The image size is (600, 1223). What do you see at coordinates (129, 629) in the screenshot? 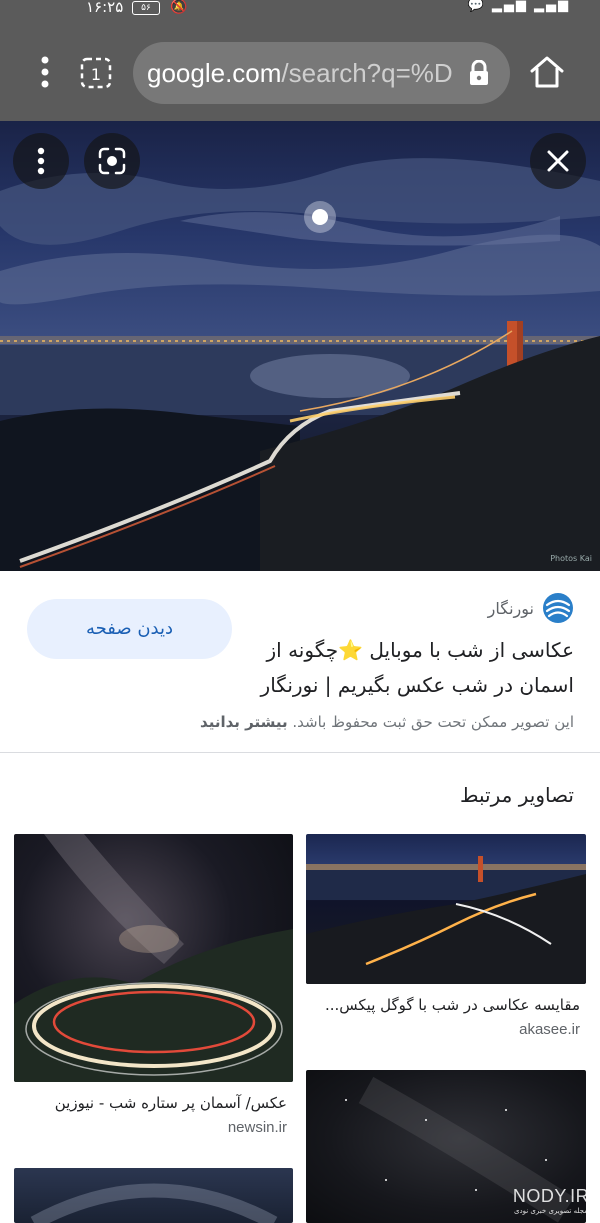
I see `visit-page-button: دیدن صفحه` at bounding box center [129, 629].